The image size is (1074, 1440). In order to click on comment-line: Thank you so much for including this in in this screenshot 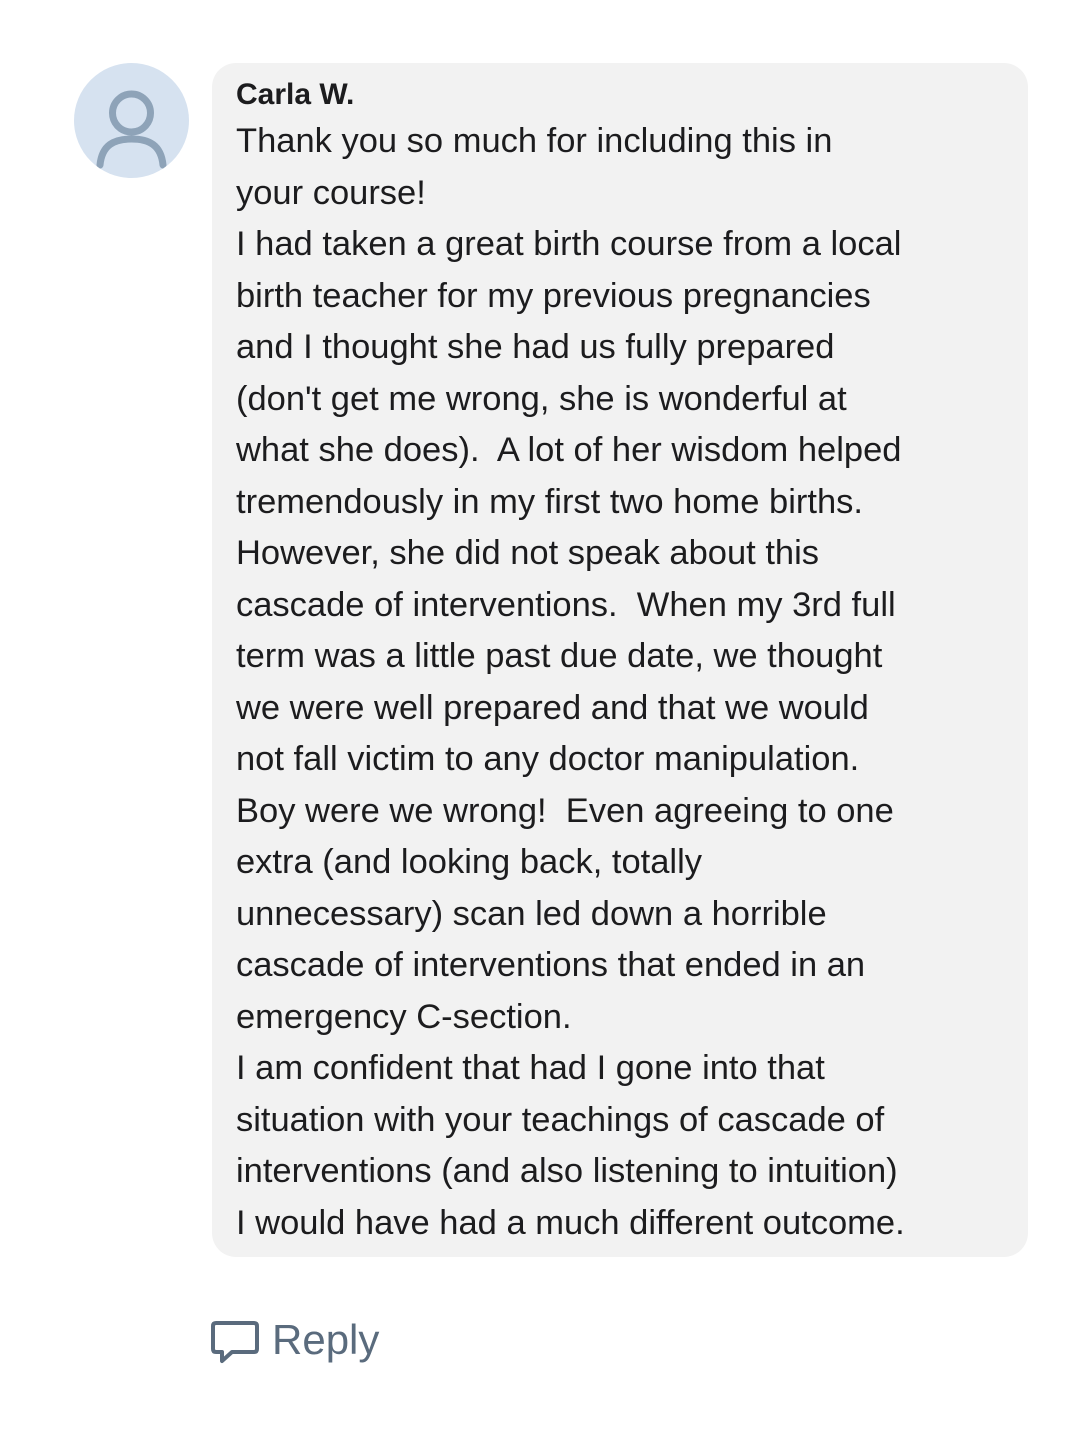, I will do `click(534, 141)`.